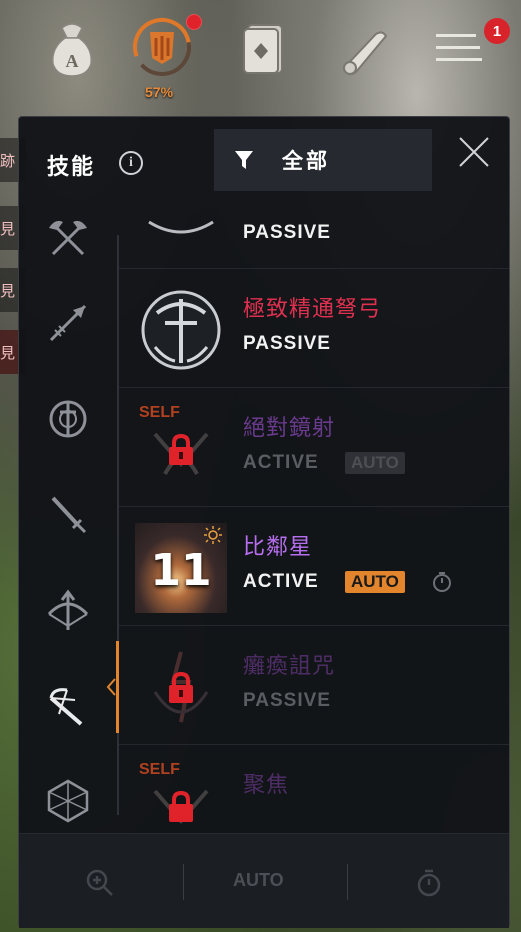 This screenshot has height=932, width=521. Describe the element at coordinates (159, 92) in the screenshot. I see `progress-percent: 57%` at that location.